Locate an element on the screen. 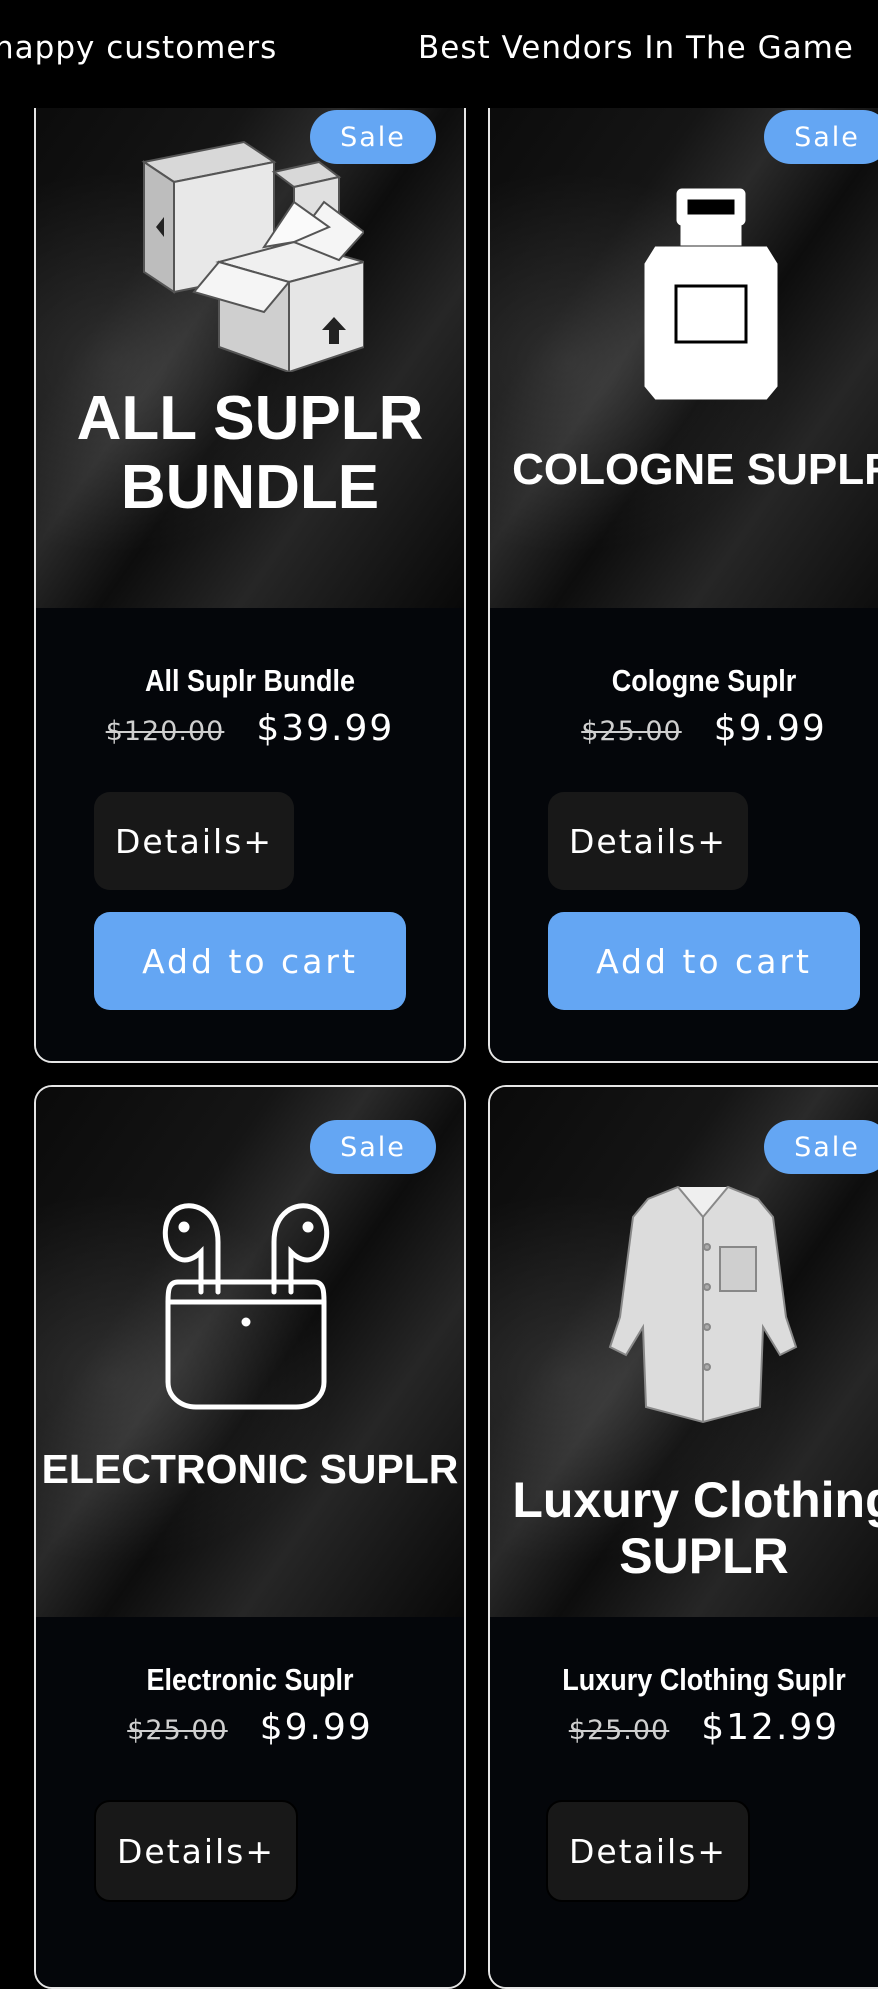  product-title: Luxury Clothing Suplr is located at coordinates (684, 1680).